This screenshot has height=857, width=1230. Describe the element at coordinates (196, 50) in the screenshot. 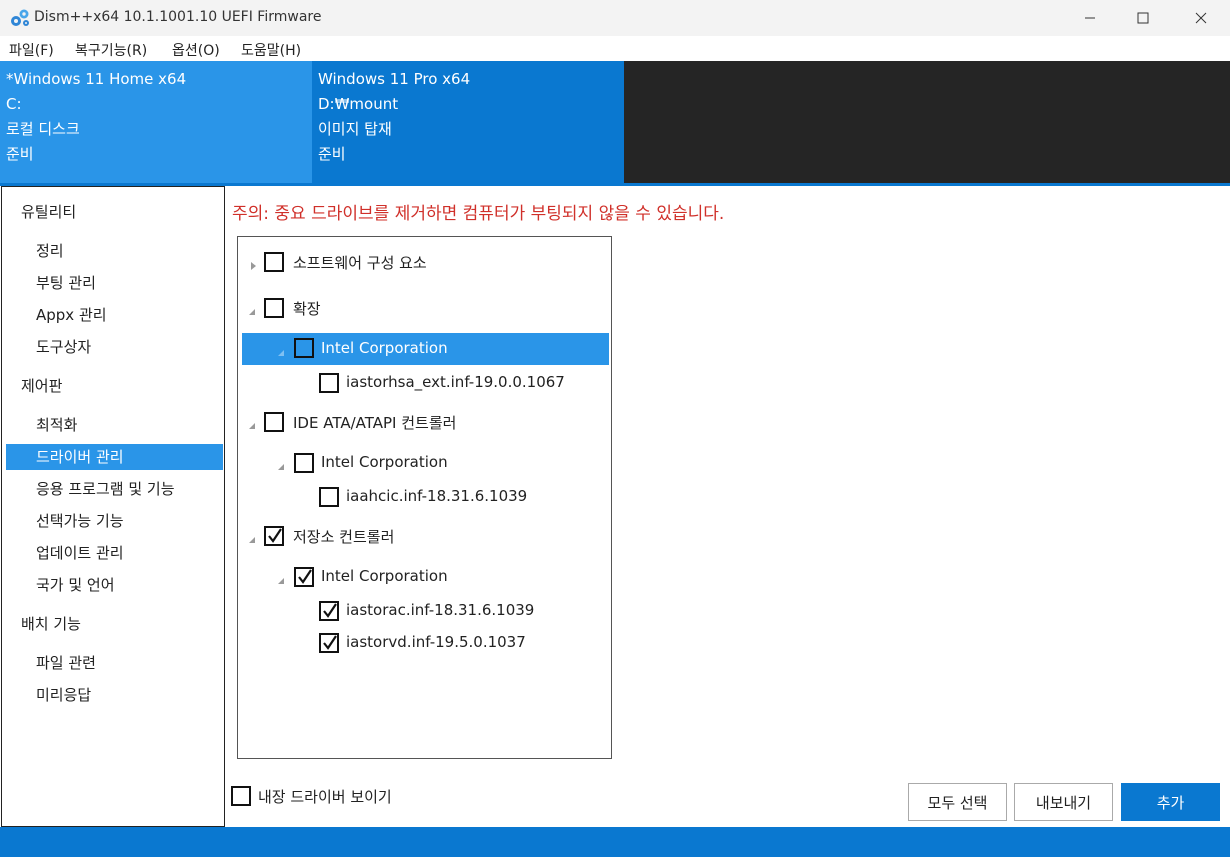

I see `menu-options: 옵션(O)` at that location.